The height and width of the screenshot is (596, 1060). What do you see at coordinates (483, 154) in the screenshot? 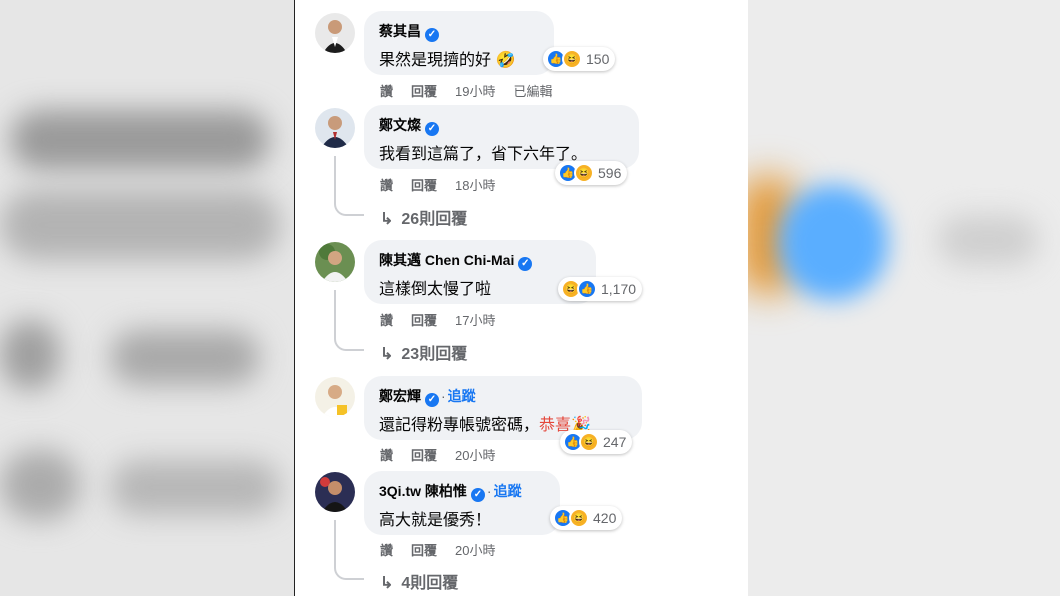
I see `comment-text: 我看到這篇了，省下六年了。` at bounding box center [483, 154].